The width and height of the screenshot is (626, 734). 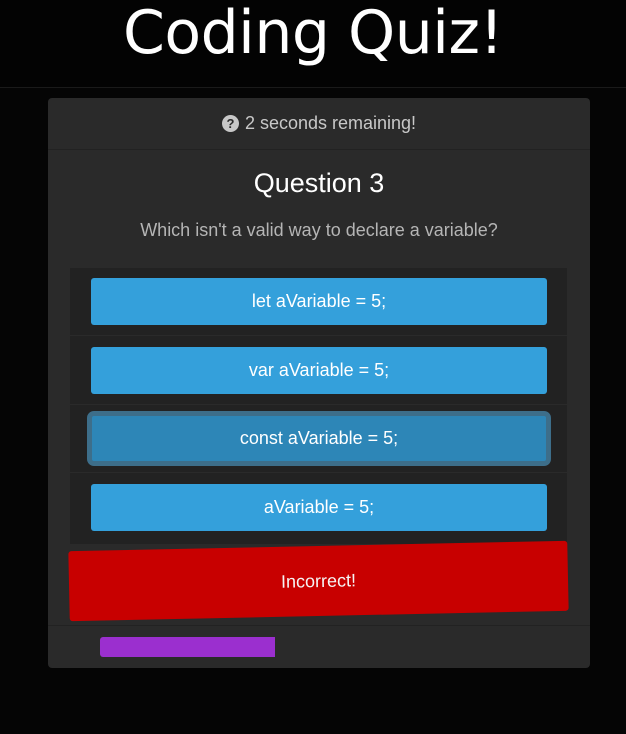 I want to click on feedback-banner: Incorrect!, so click(x=318, y=581).